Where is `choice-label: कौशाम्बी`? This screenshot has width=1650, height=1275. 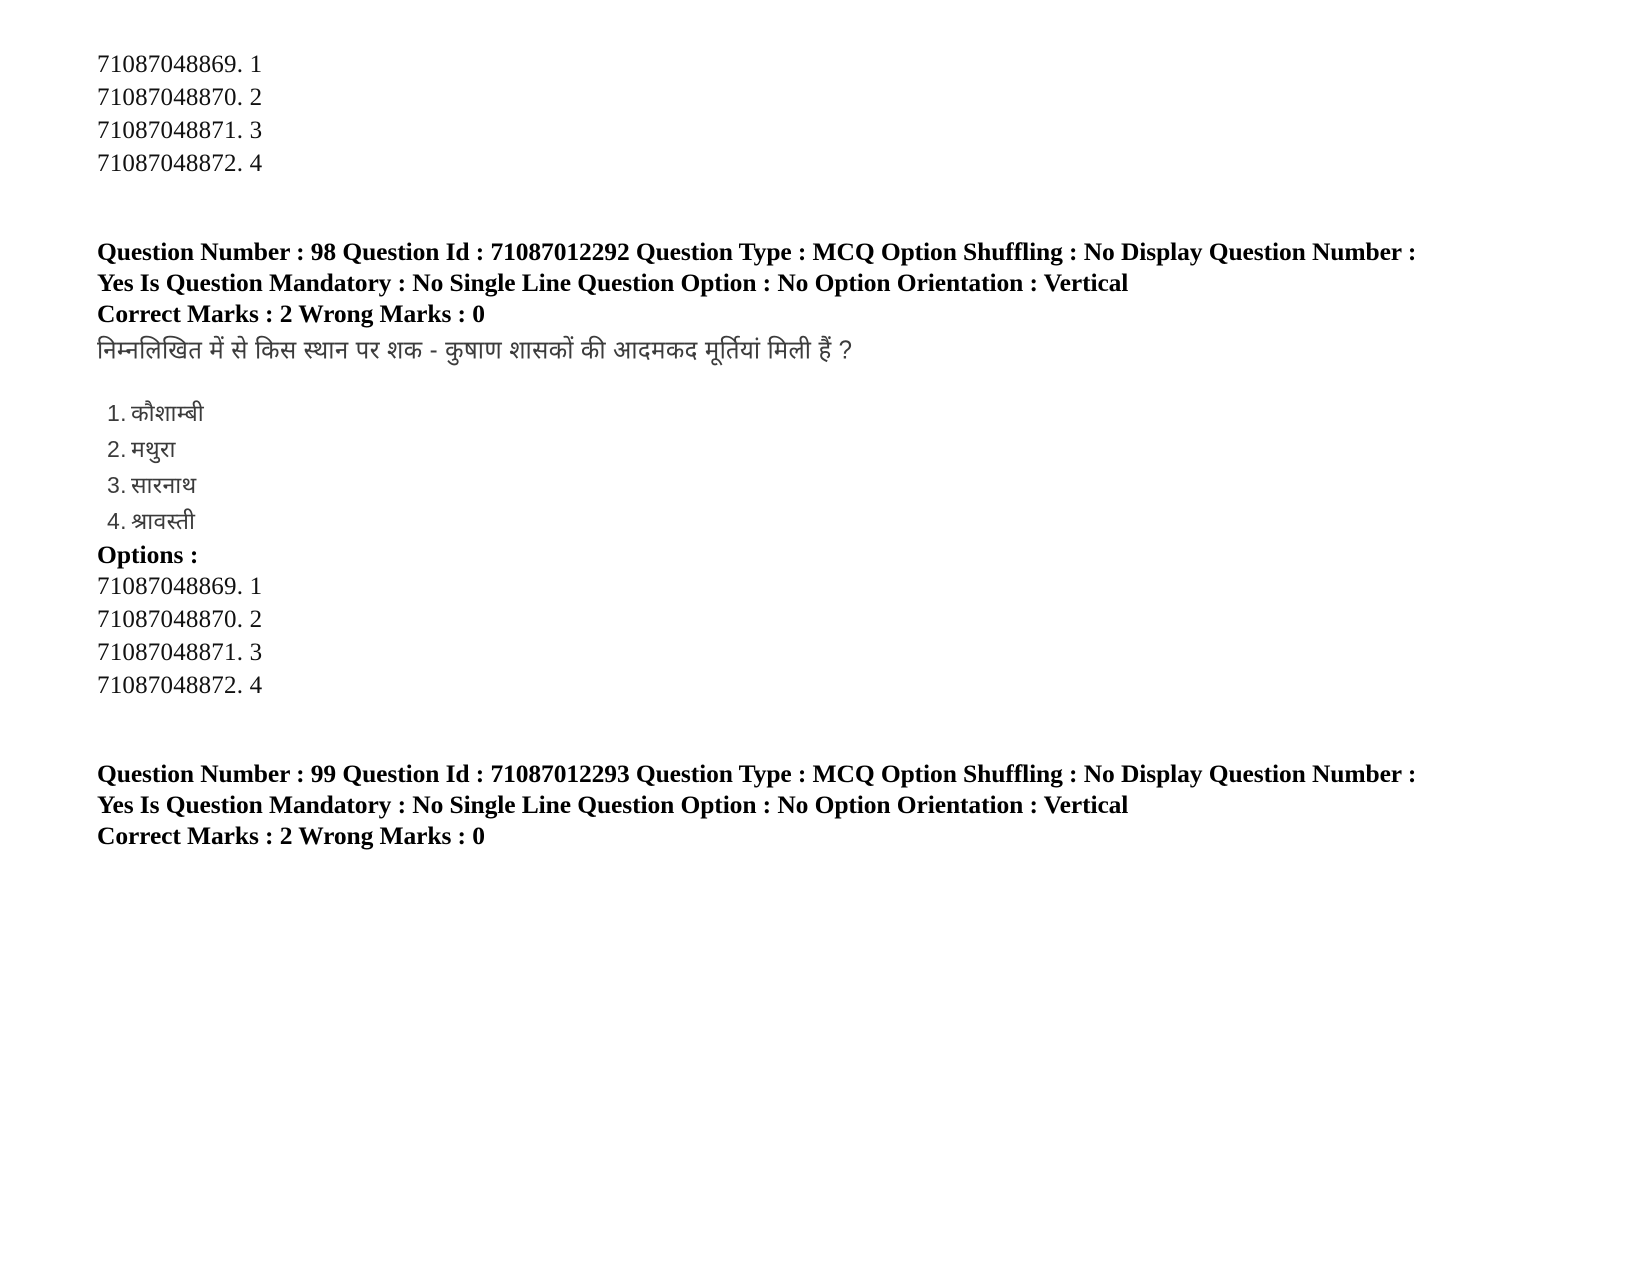
choice-label: कौशाम्बी is located at coordinates (167, 413).